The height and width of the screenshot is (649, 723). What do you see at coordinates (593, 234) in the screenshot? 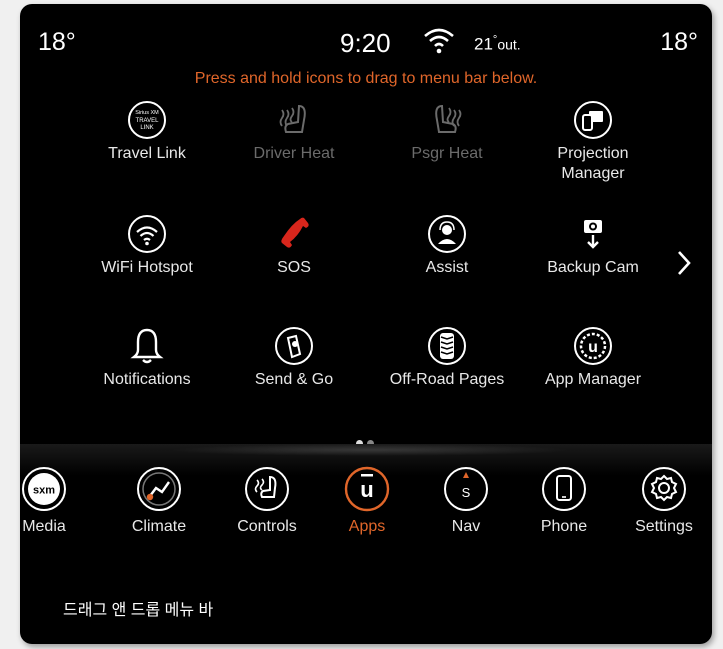
I see `camera-icon` at bounding box center [593, 234].